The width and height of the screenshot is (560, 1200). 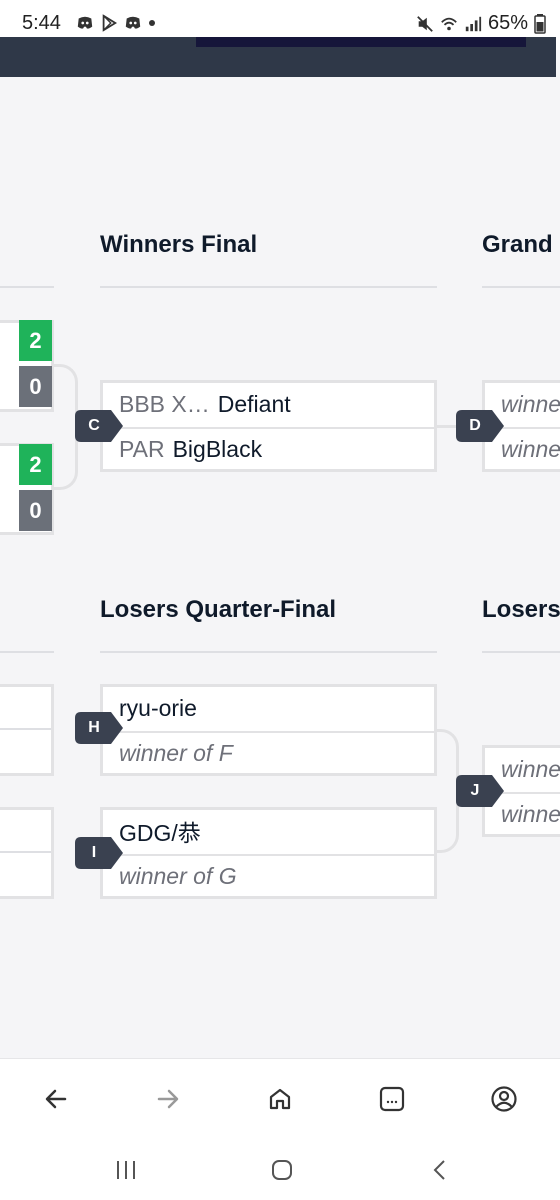 What do you see at coordinates (158, 707) in the screenshot?
I see `player-name: ryu-orie` at bounding box center [158, 707].